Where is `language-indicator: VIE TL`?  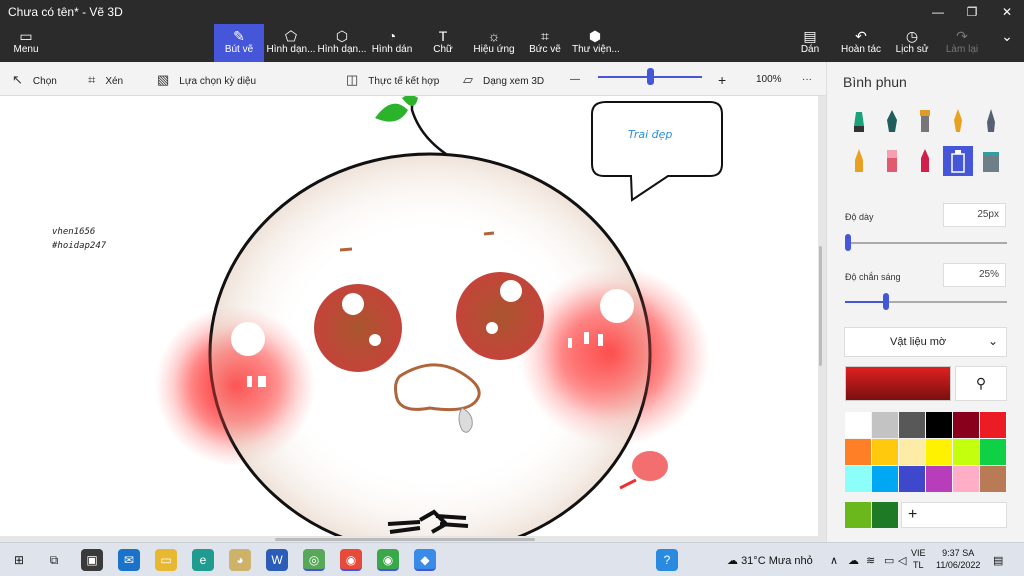 language-indicator: VIE TL is located at coordinates (918, 559).